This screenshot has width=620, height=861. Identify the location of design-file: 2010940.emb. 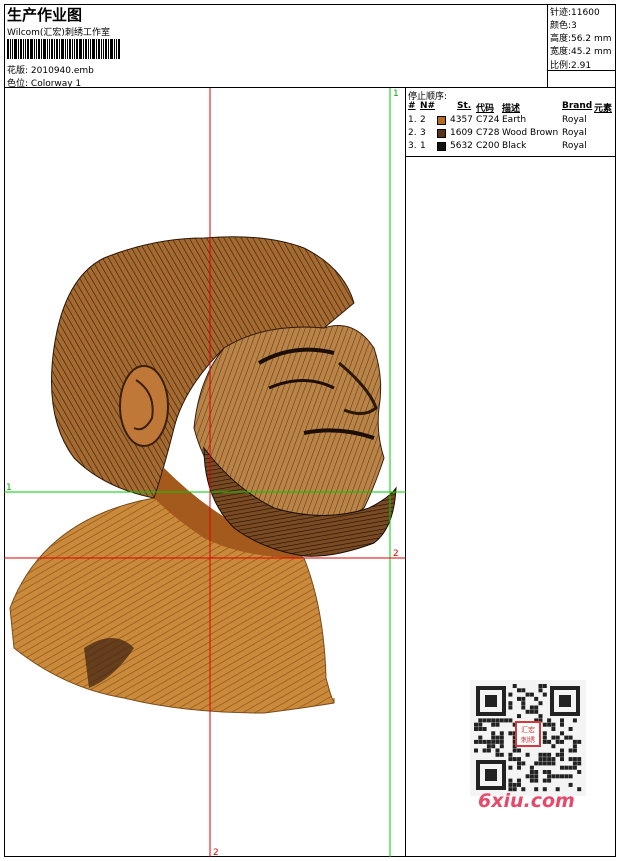
(62, 71).